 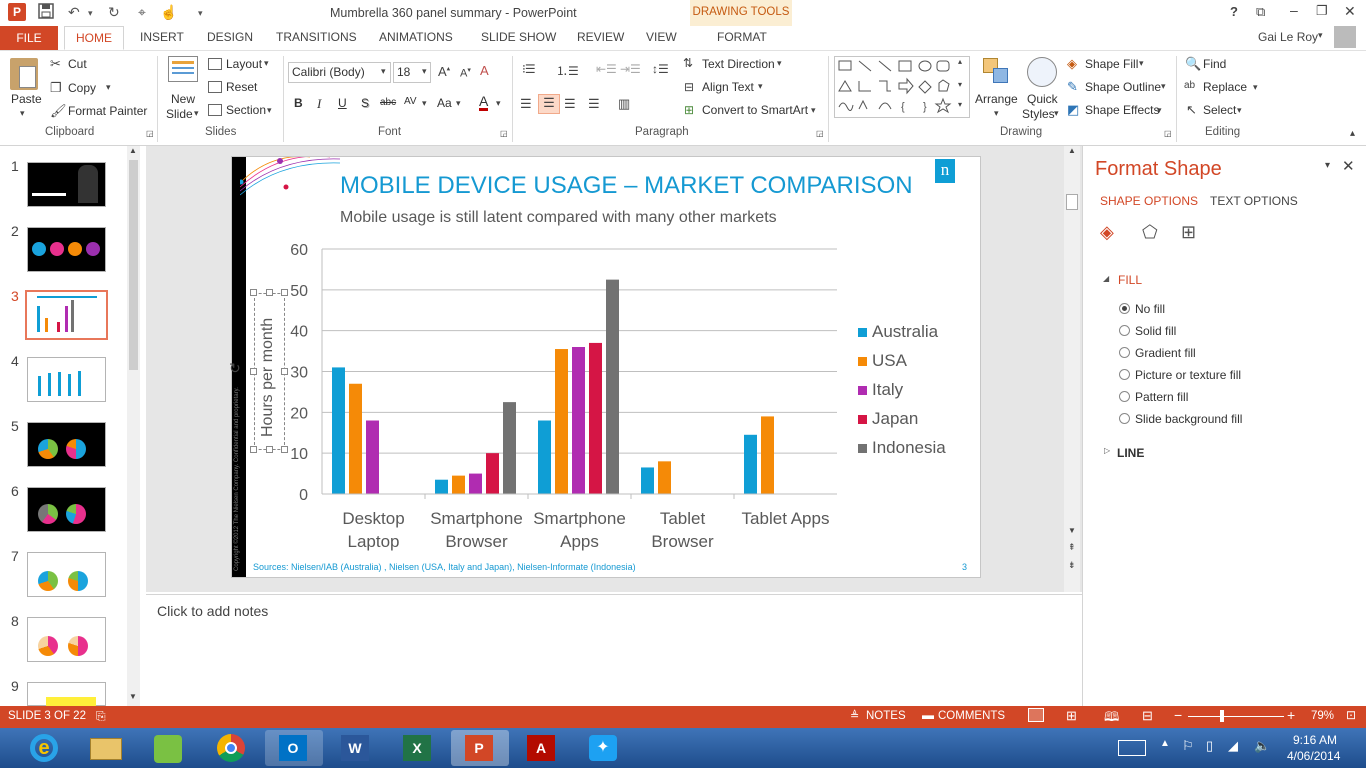 What do you see at coordinates (215, 64) in the screenshot?
I see `layout-icon` at bounding box center [215, 64].